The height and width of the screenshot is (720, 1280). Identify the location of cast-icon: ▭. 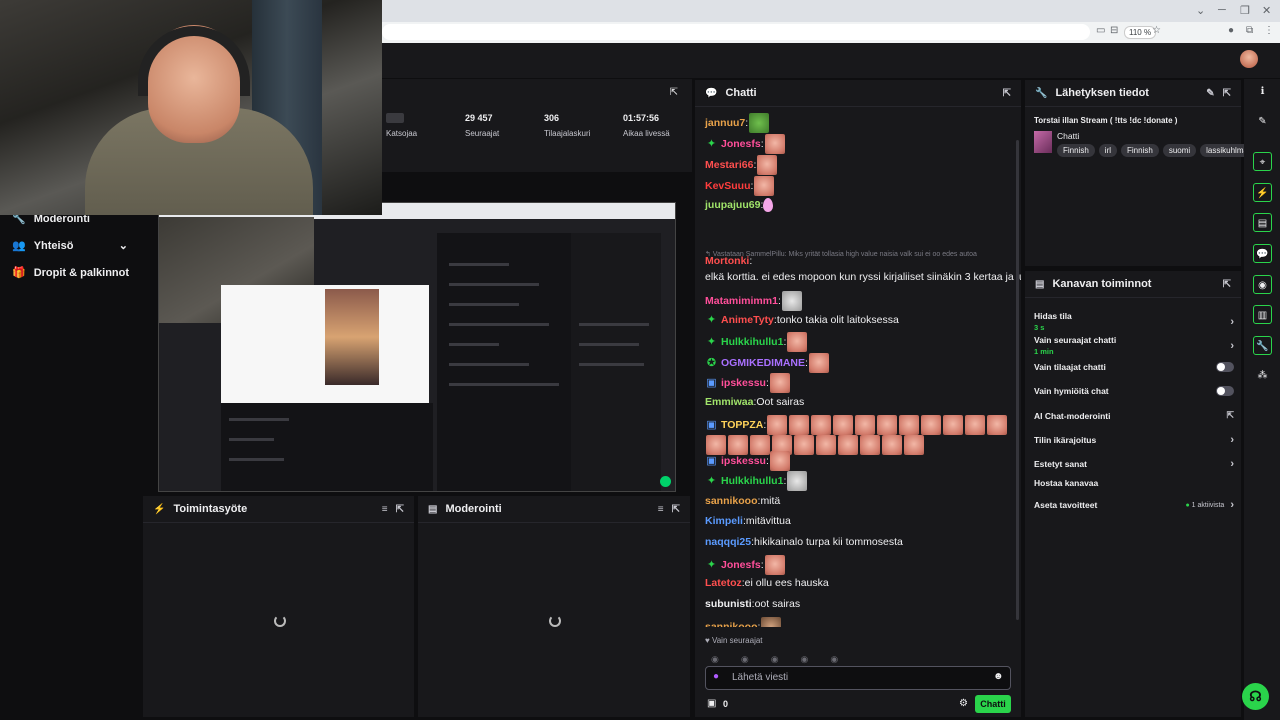
(1100, 30).